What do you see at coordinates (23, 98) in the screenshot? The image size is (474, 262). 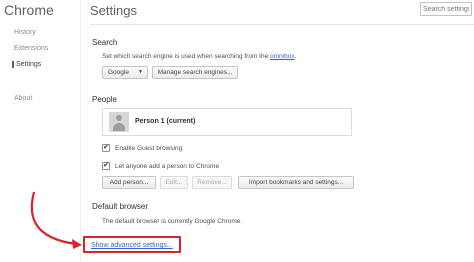 I see `sidebar-item-about: About` at bounding box center [23, 98].